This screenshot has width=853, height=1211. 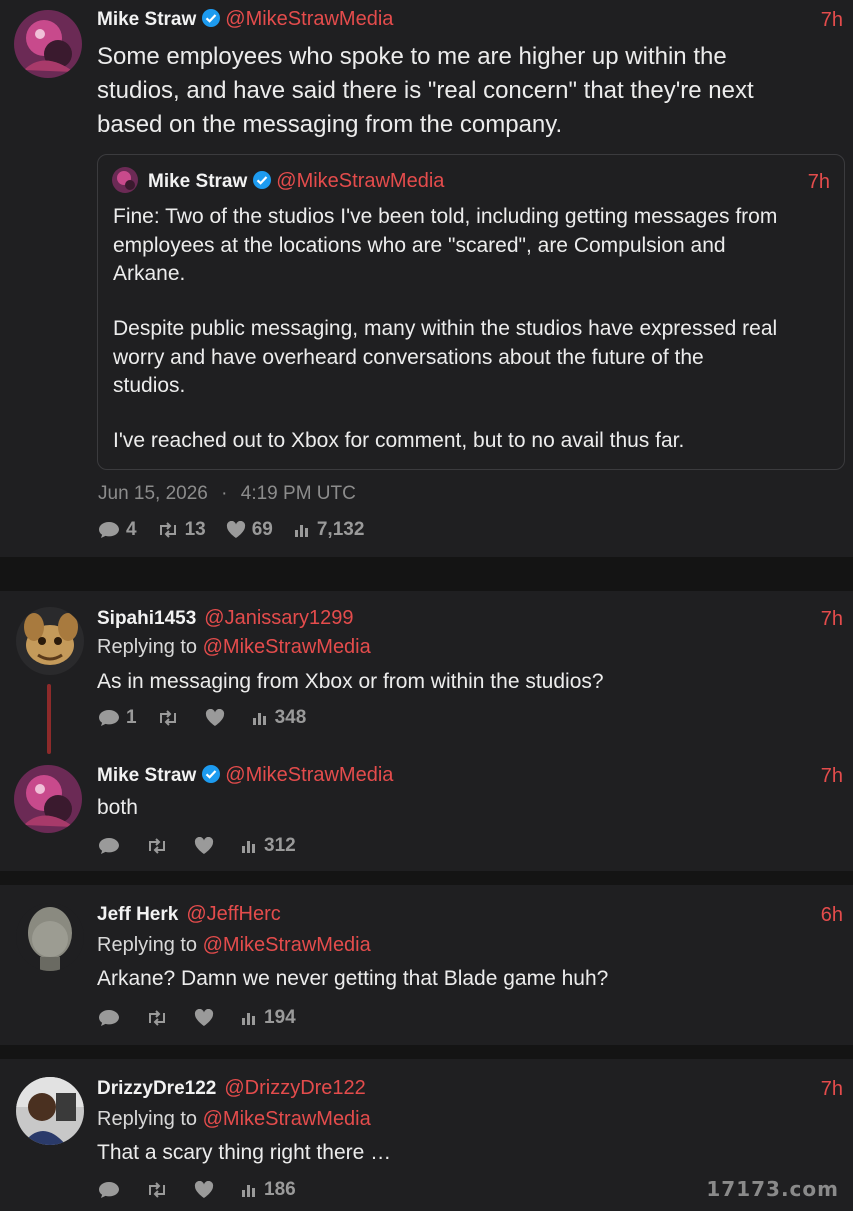 What do you see at coordinates (49, 719) in the screenshot?
I see `thread-connector` at bounding box center [49, 719].